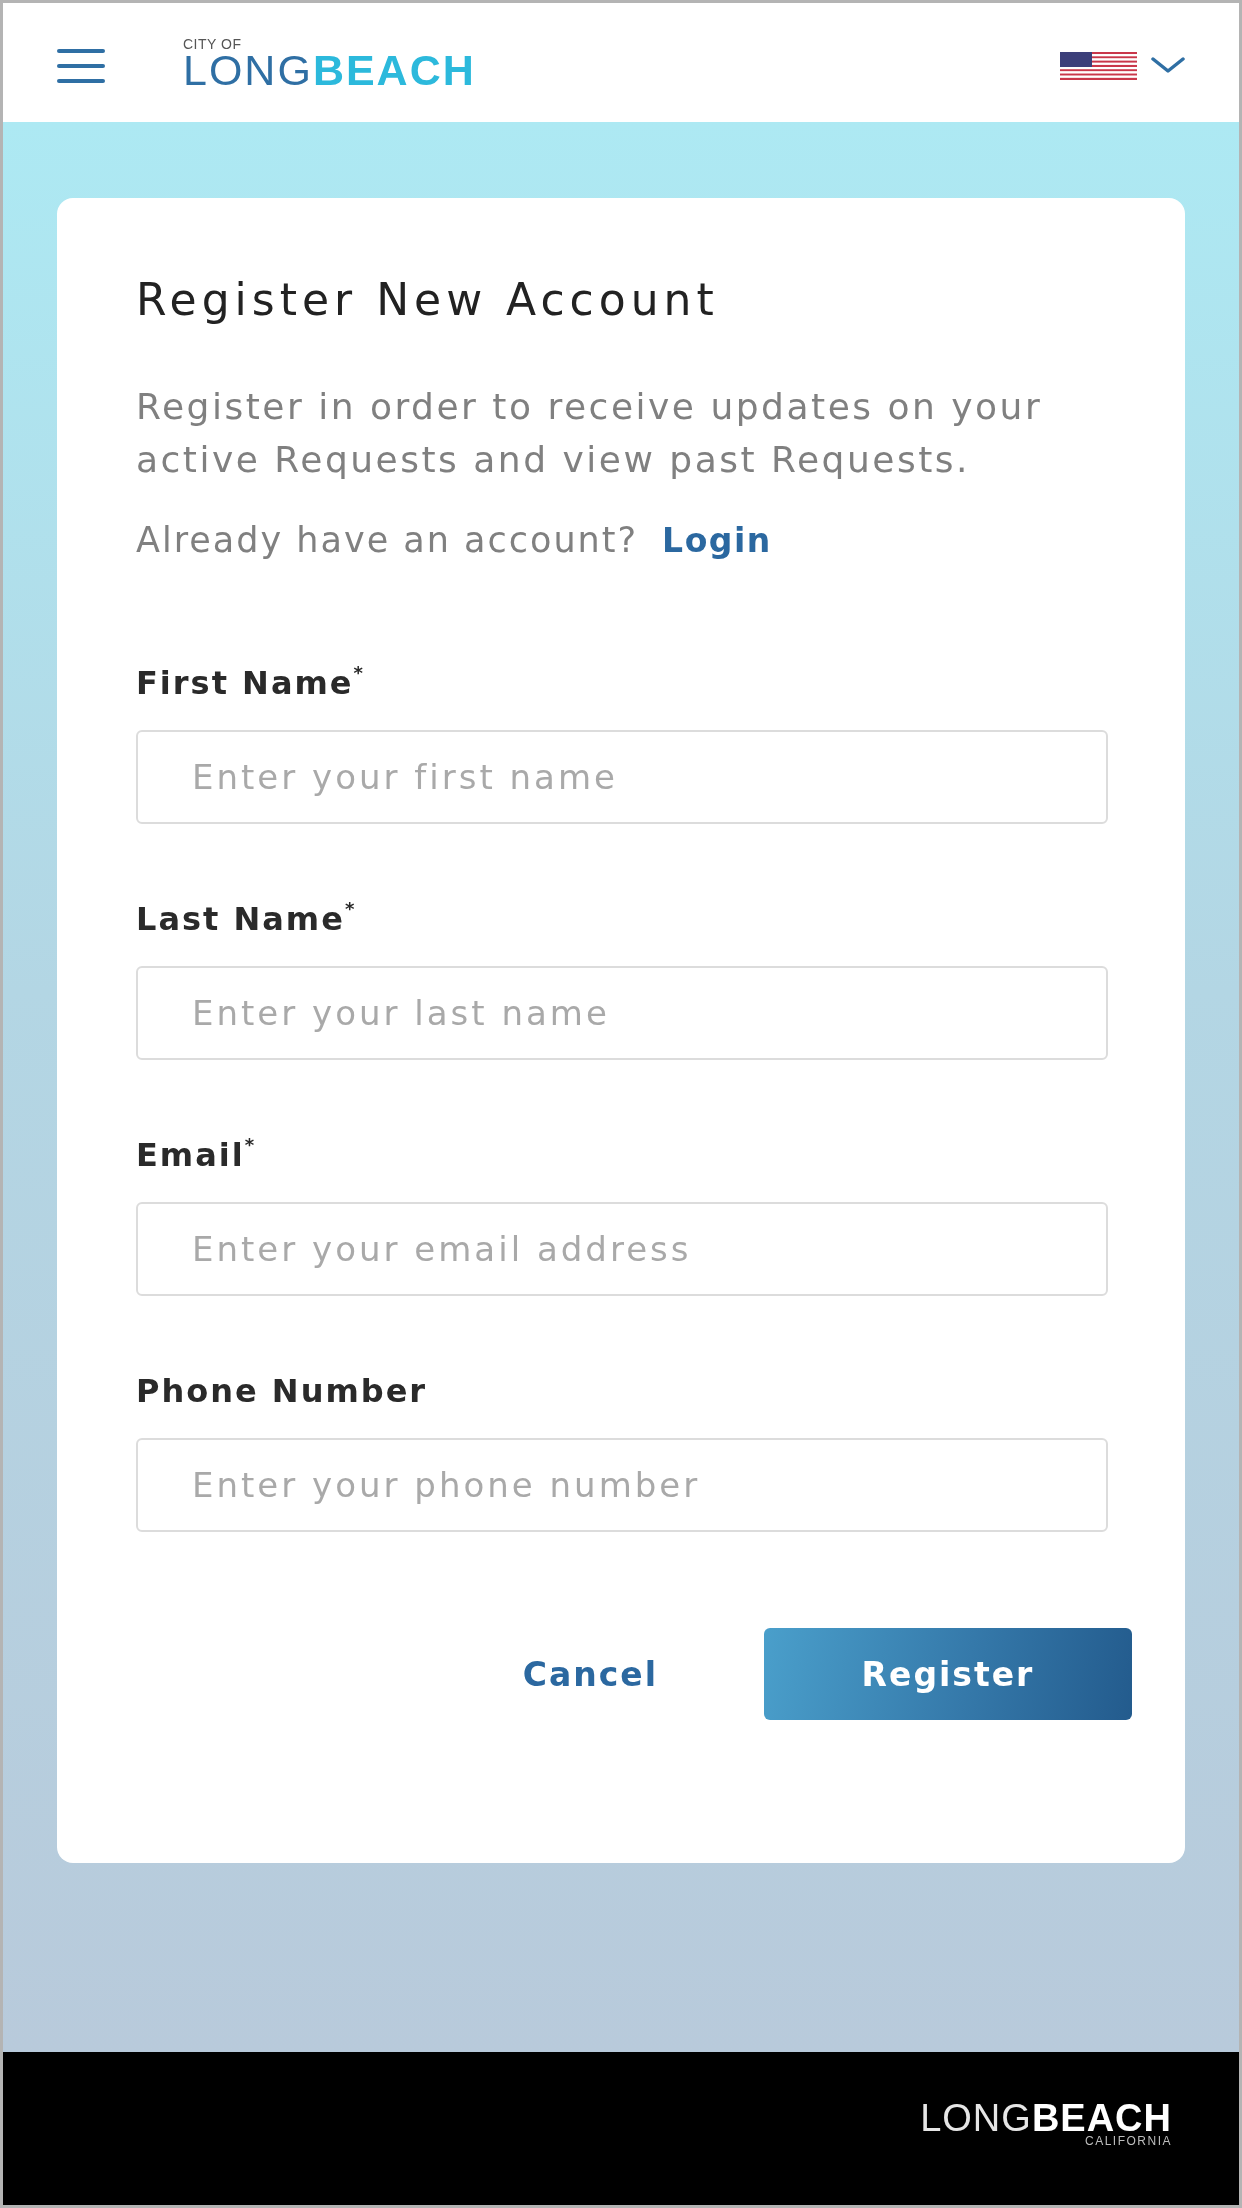 The image size is (1242, 2208). What do you see at coordinates (428, 300) in the screenshot?
I see `form-title: Register New Account` at bounding box center [428, 300].